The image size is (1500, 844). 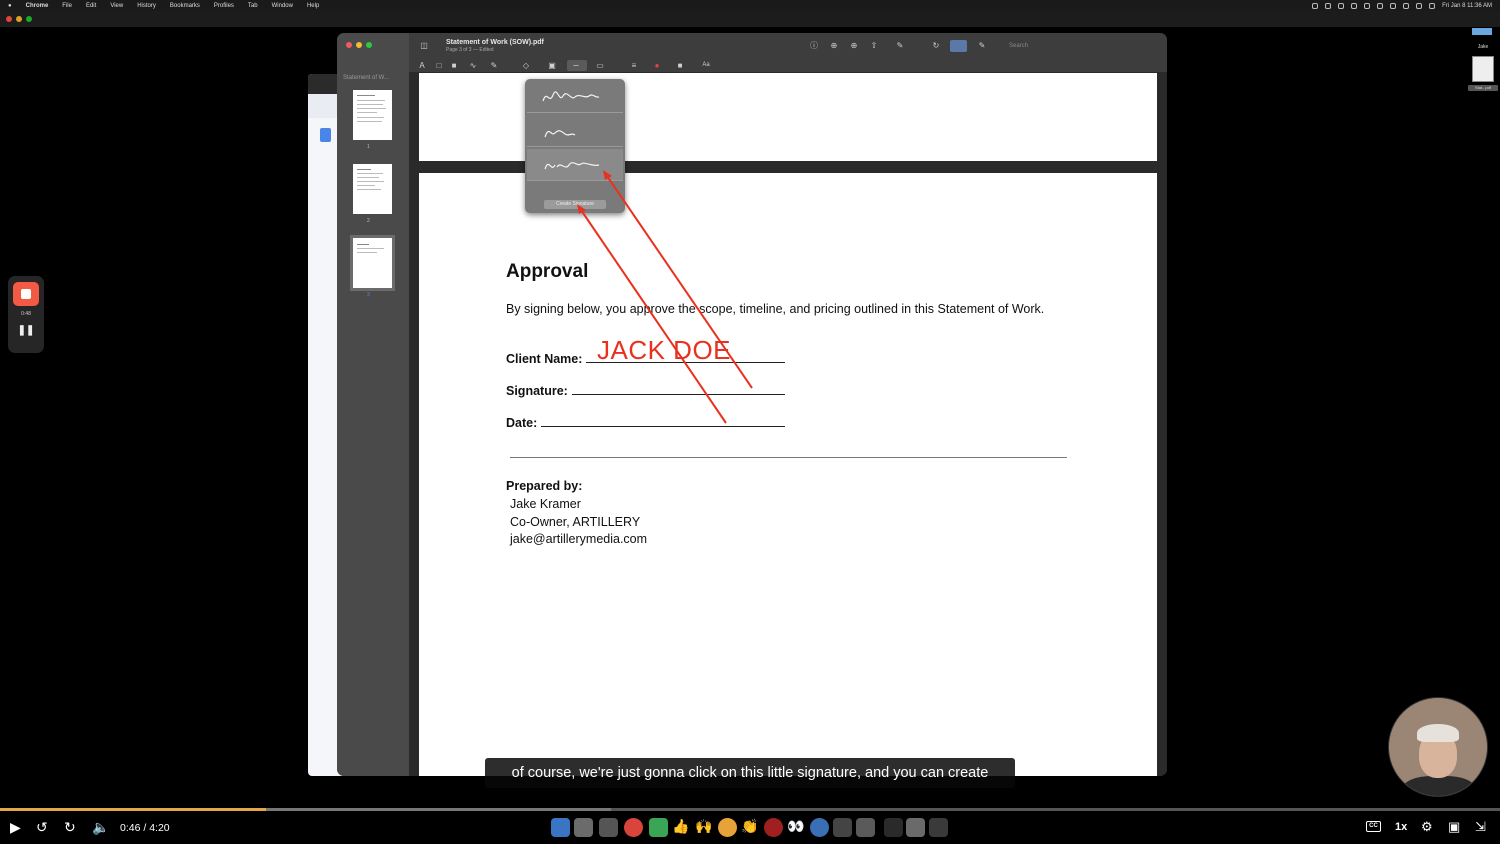 I want to click on client-name-label: Client Name:, so click(x=544, y=359).